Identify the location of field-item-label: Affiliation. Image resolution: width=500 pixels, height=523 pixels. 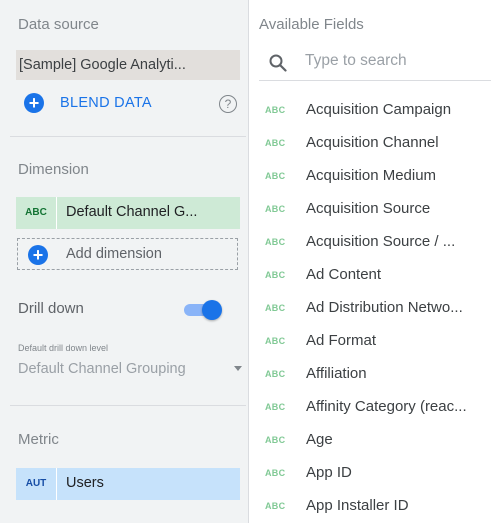
(336, 373).